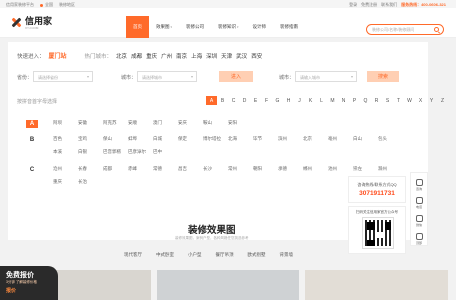  I want to click on city-link: 百色, so click(65, 139).